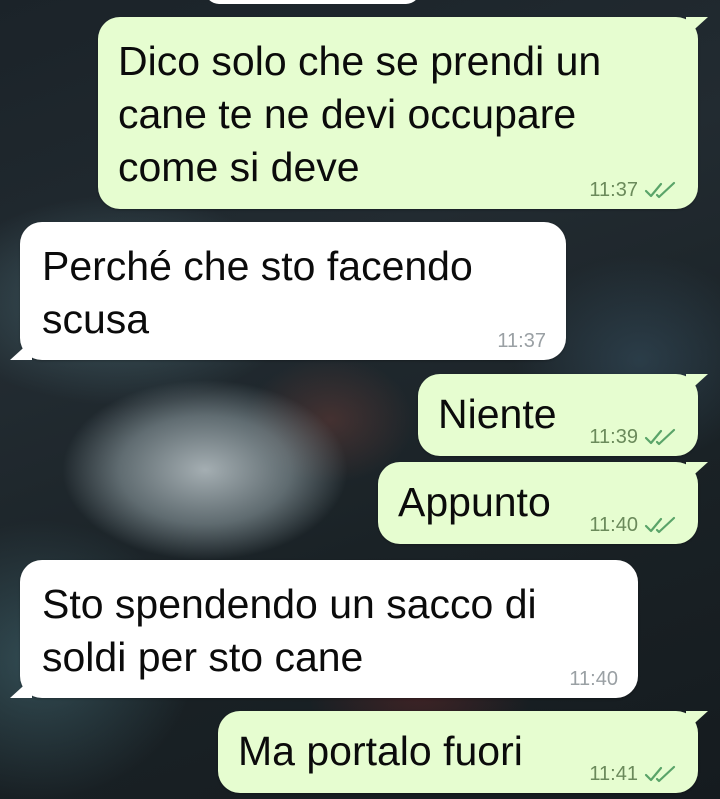  Describe the element at coordinates (543, 503) in the screenshot. I see `message-bubble-outgoing: Appunto 11:40` at that location.